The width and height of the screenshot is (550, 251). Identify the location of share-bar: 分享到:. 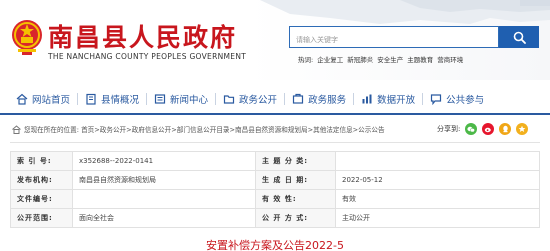
(483, 129).